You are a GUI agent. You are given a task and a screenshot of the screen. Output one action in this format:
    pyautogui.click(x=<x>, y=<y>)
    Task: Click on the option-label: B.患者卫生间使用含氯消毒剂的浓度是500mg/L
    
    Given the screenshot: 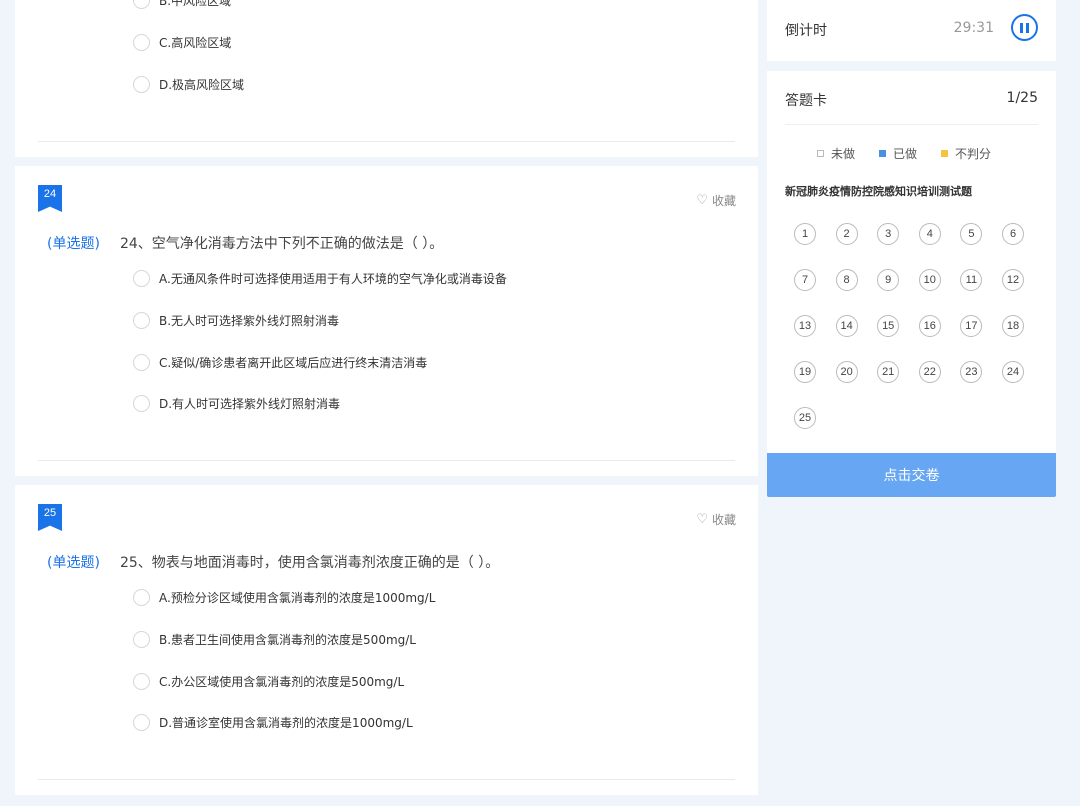 What is the action you would take?
    pyautogui.click(x=287, y=640)
    